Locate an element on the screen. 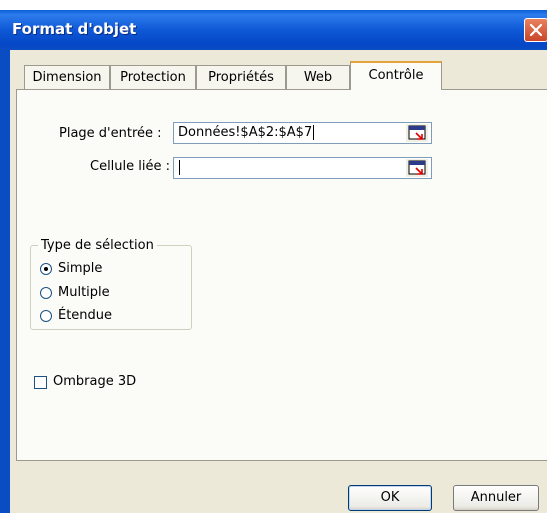 Image resolution: width=547 pixels, height=513 pixels. input-range-collapse-button is located at coordinates (417, 133).